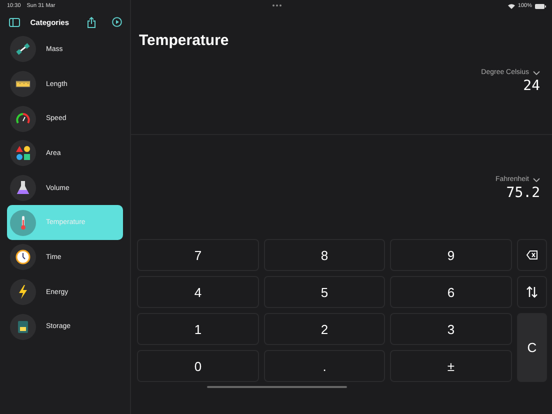 Image resolution: width=552 pixels, height=414 pixels. I want to click on keypad-key: 1, so click(198, 329).